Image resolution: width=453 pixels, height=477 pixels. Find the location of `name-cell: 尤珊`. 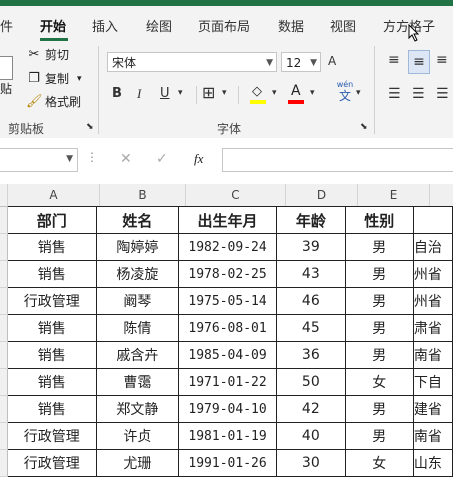

name-cell: 尤珊 is located at coordinates (137, 463).